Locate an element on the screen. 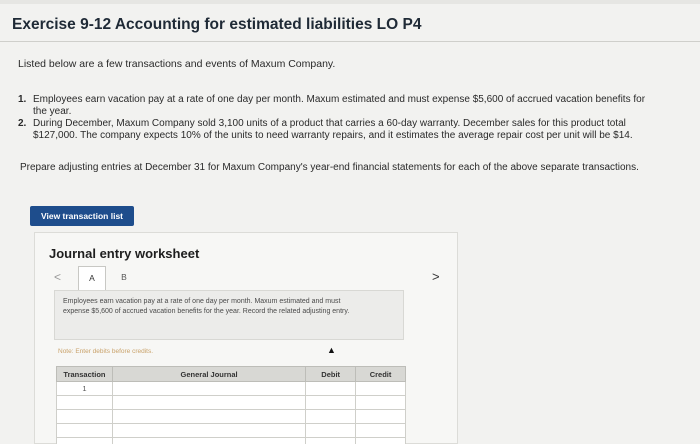 Image resolution: width=700 pixels, height=444 pixels. item-number: 2. is located at coordinates (22, 123).